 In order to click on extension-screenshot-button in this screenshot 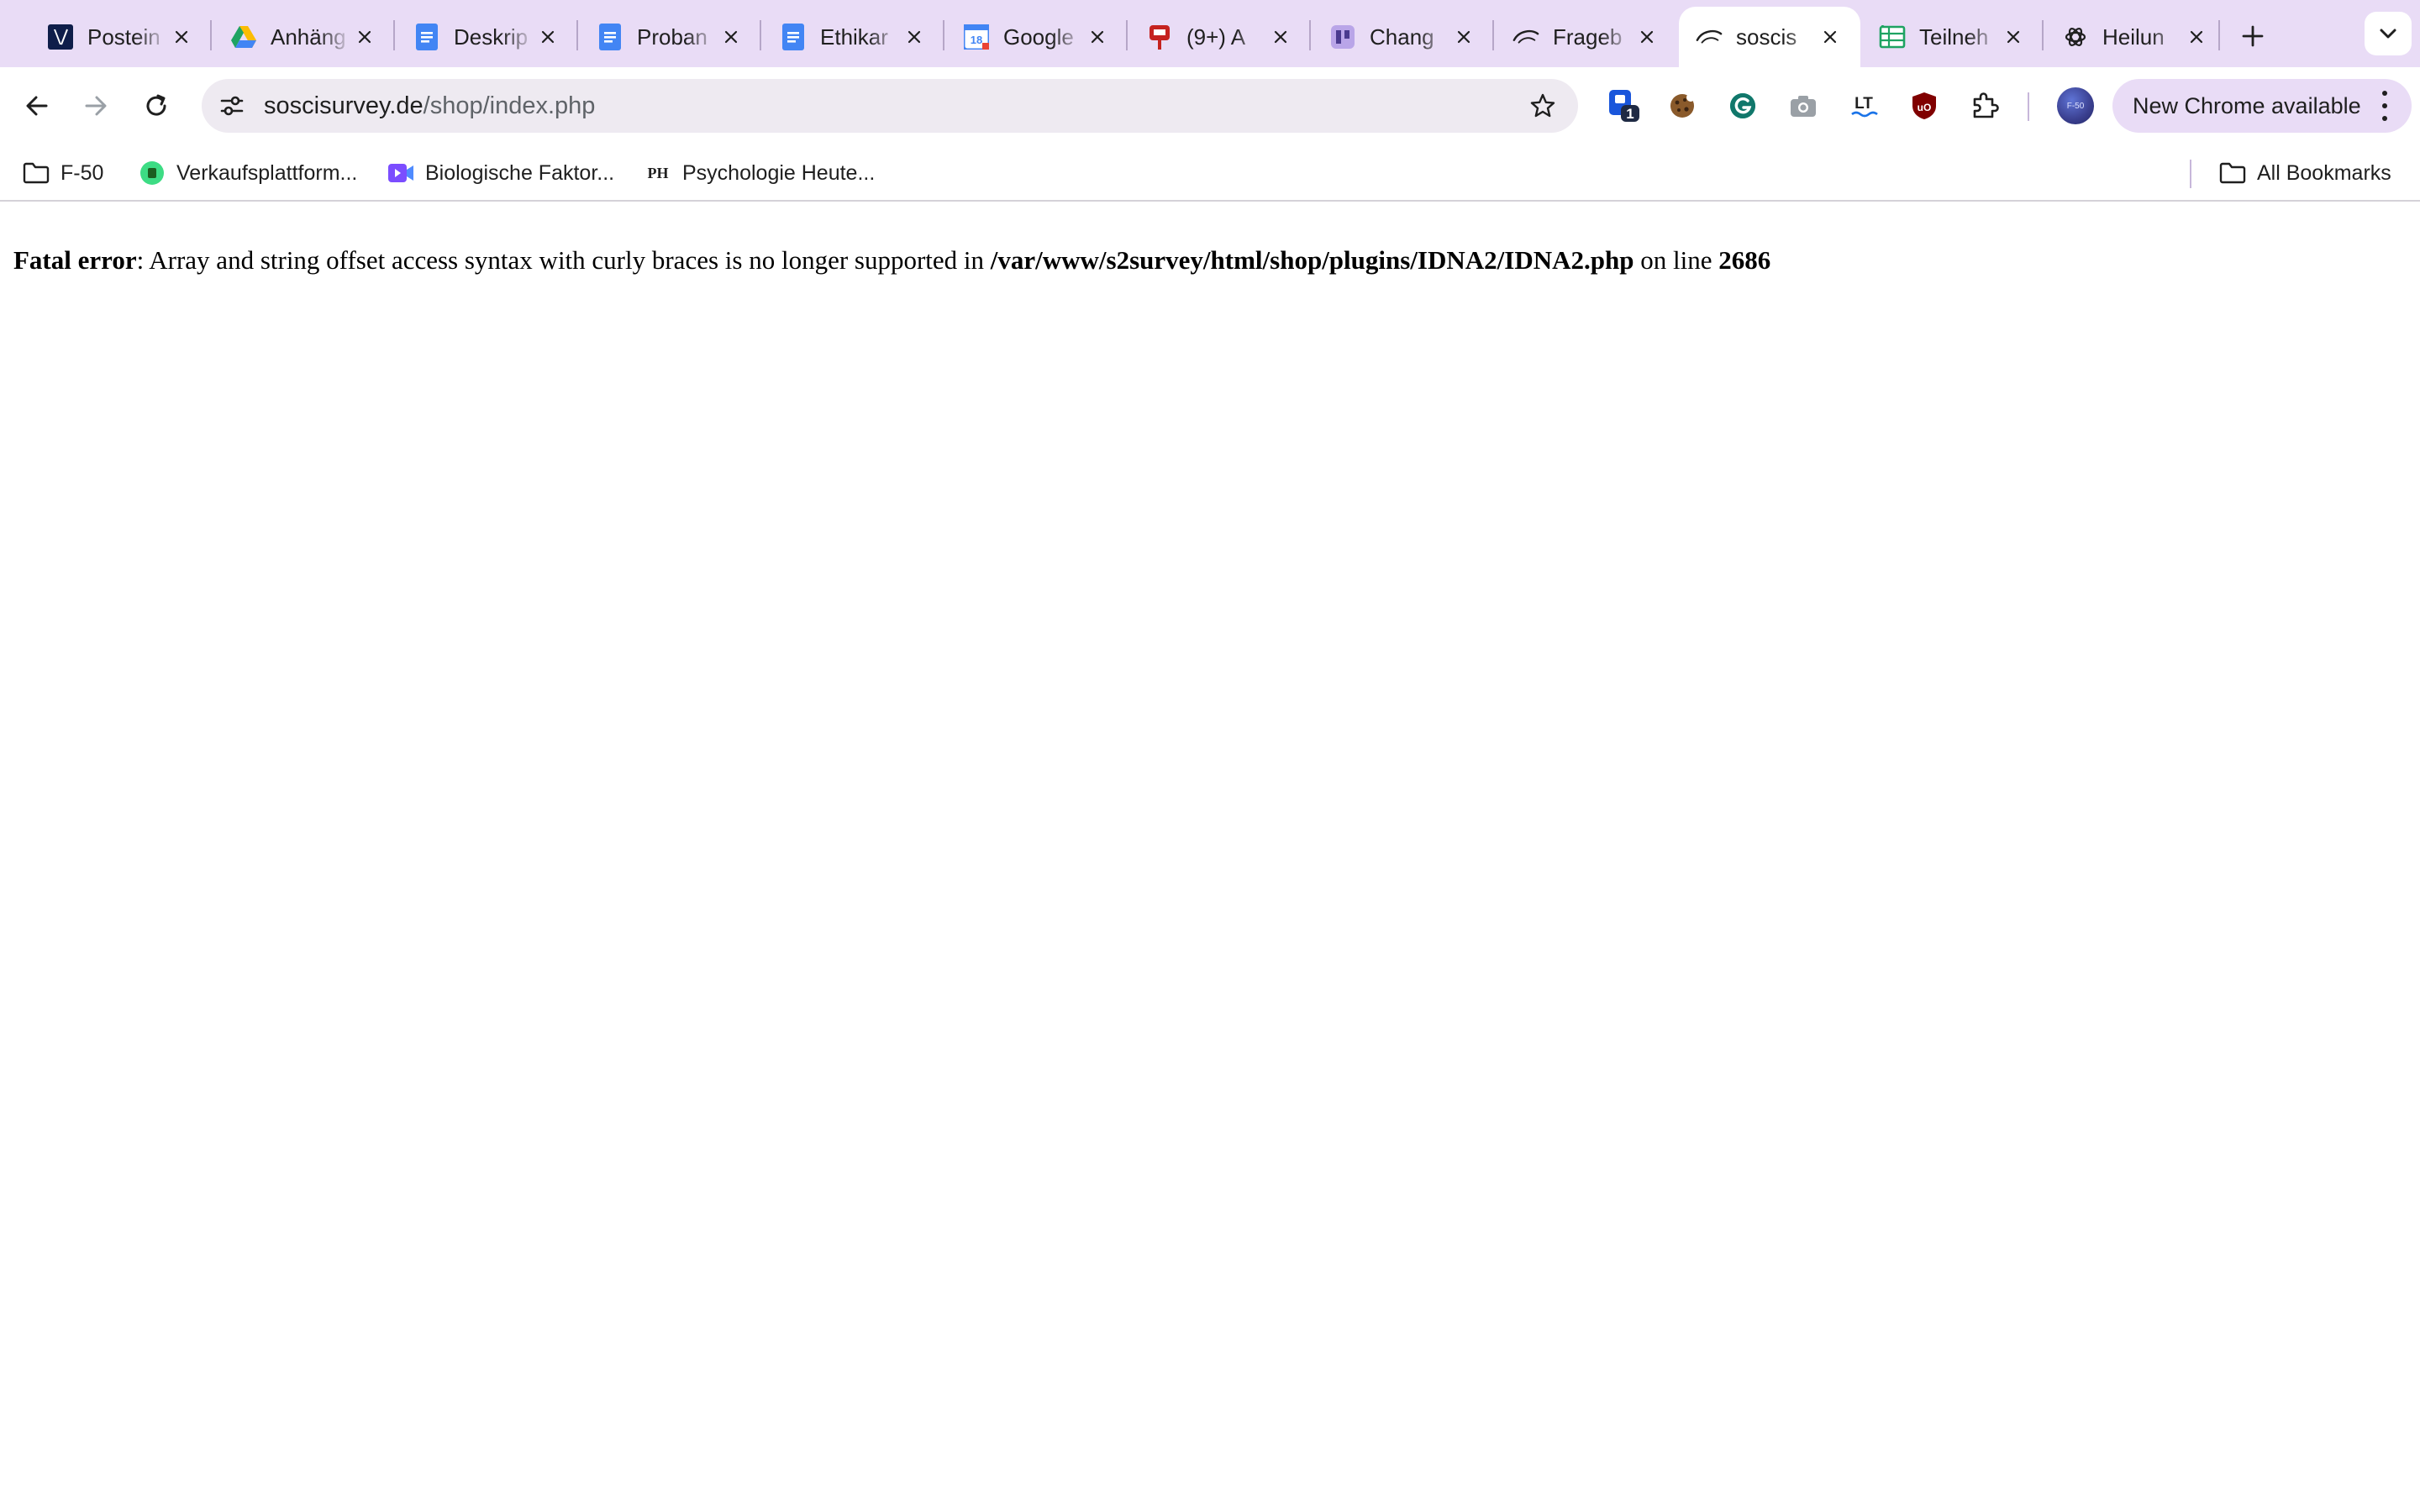, I will do `click(1803, 106)`.